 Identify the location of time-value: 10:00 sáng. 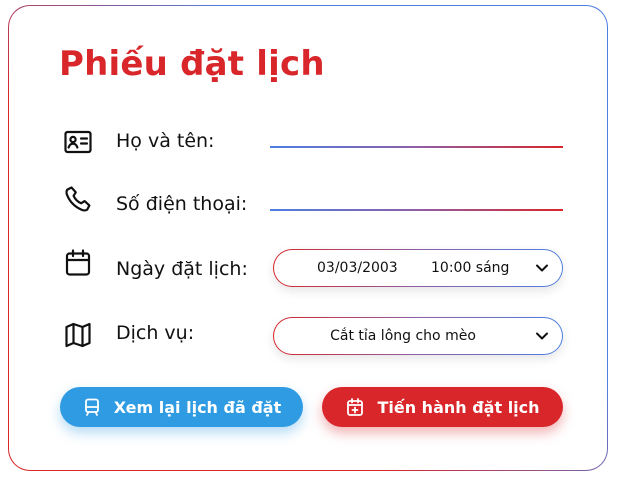
(470, 268).